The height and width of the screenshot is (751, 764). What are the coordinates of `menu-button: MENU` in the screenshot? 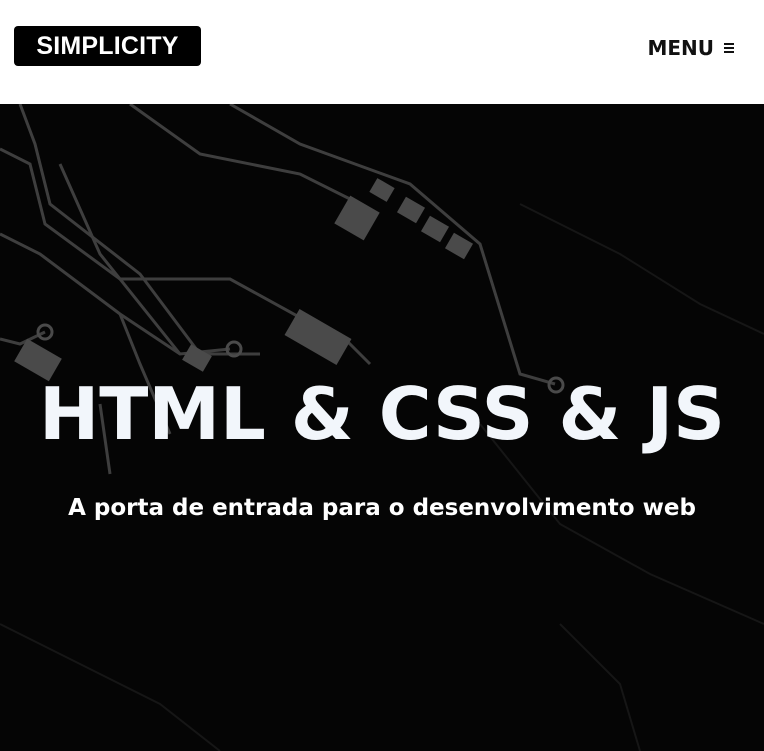 It's located at (690, 48).